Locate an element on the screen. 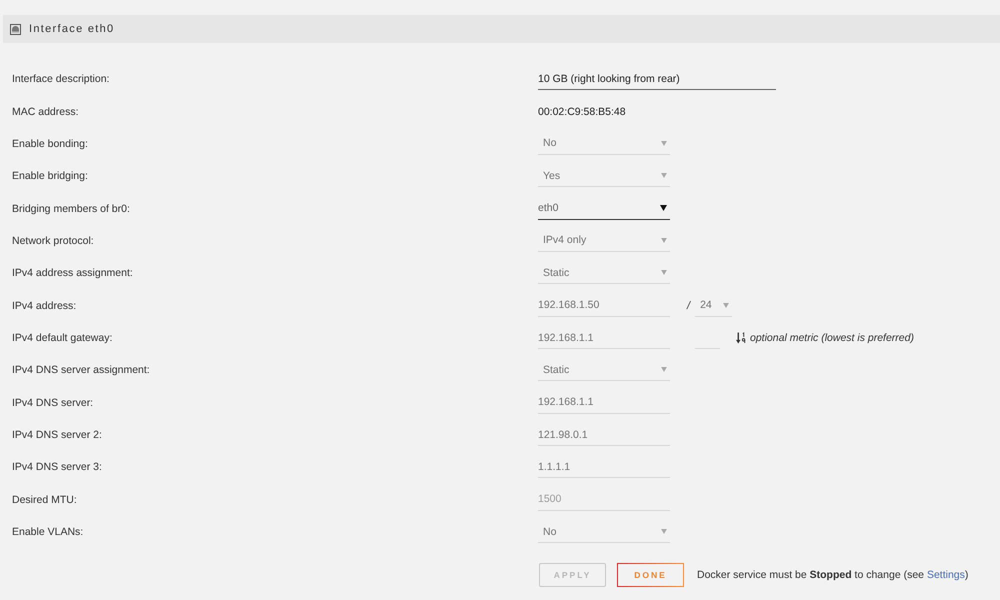  field-label: Interface description: is located at coordinates (61, 79).